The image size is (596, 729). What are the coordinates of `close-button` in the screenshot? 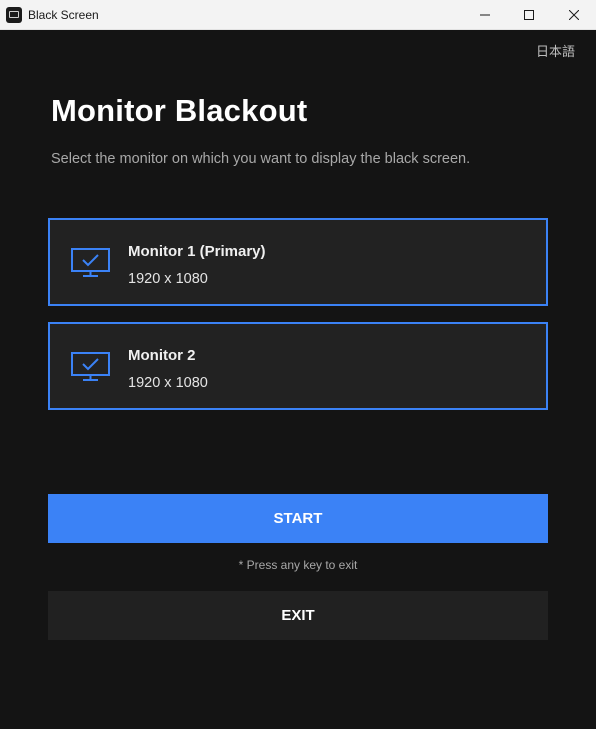 It's located at (573, 15).